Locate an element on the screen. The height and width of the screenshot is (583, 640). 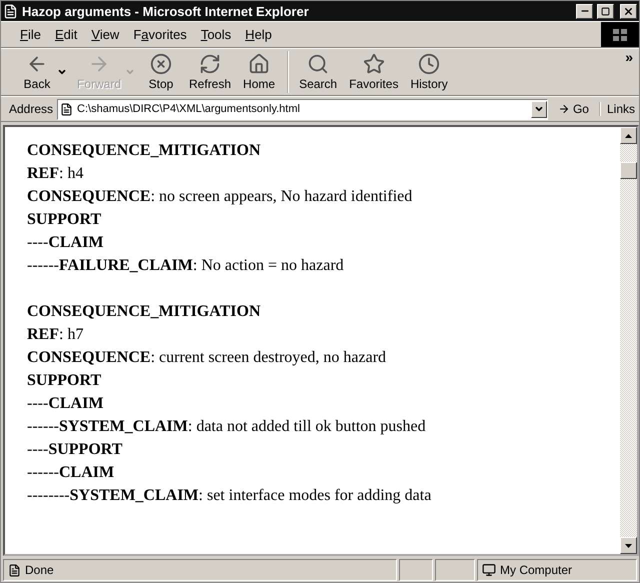
search-icon is located at coordinates (318, 64).